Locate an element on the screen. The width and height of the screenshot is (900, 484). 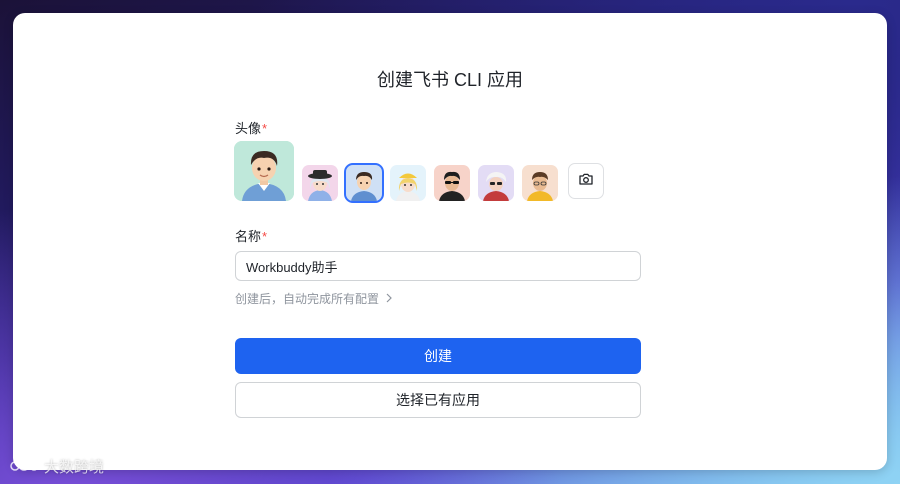
upload-avatar-button is located at coordinates (586, 181).